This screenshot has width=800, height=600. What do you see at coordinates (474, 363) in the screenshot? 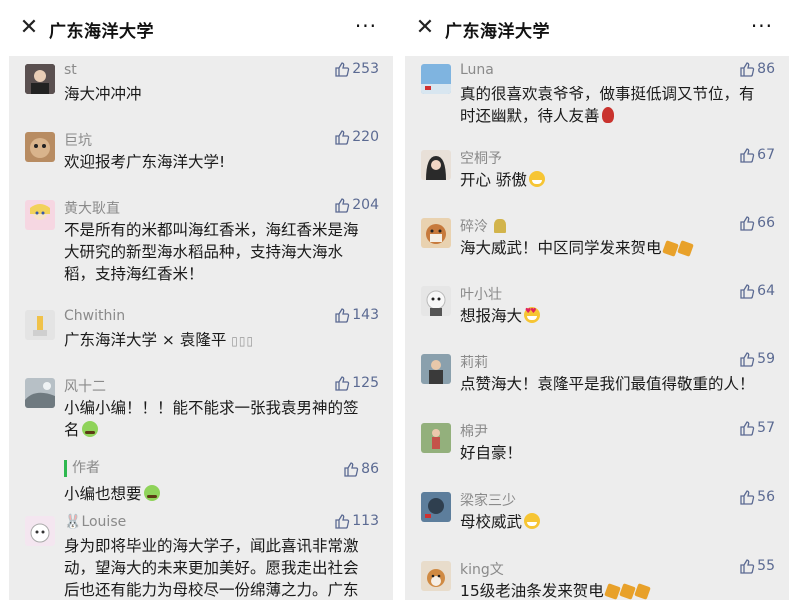
I see `commenter-name: 莉莉` at bounding box center [474, 363].